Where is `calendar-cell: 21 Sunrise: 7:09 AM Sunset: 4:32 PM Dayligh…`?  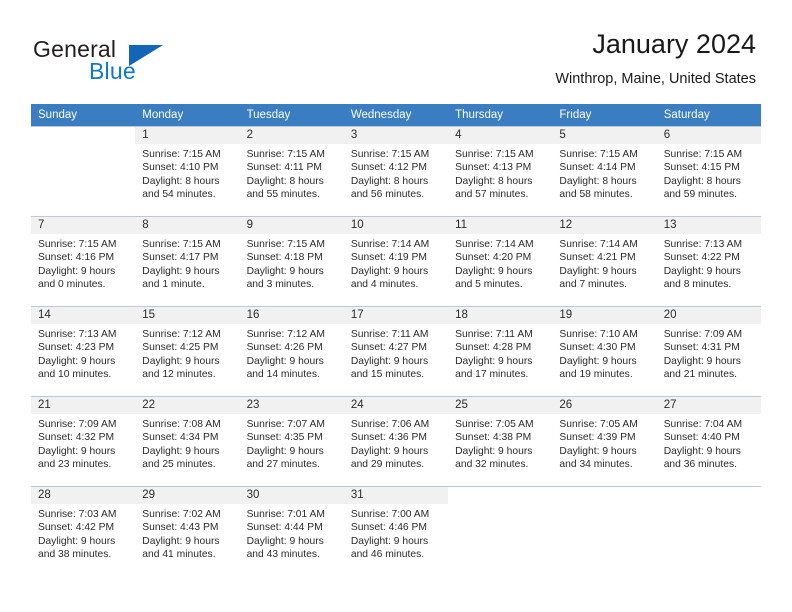 calendar-cell: 21 Sunrise: 7:09 AM Sunset: 4:32 PM Dayligh… is located at coordinates (83, 441).